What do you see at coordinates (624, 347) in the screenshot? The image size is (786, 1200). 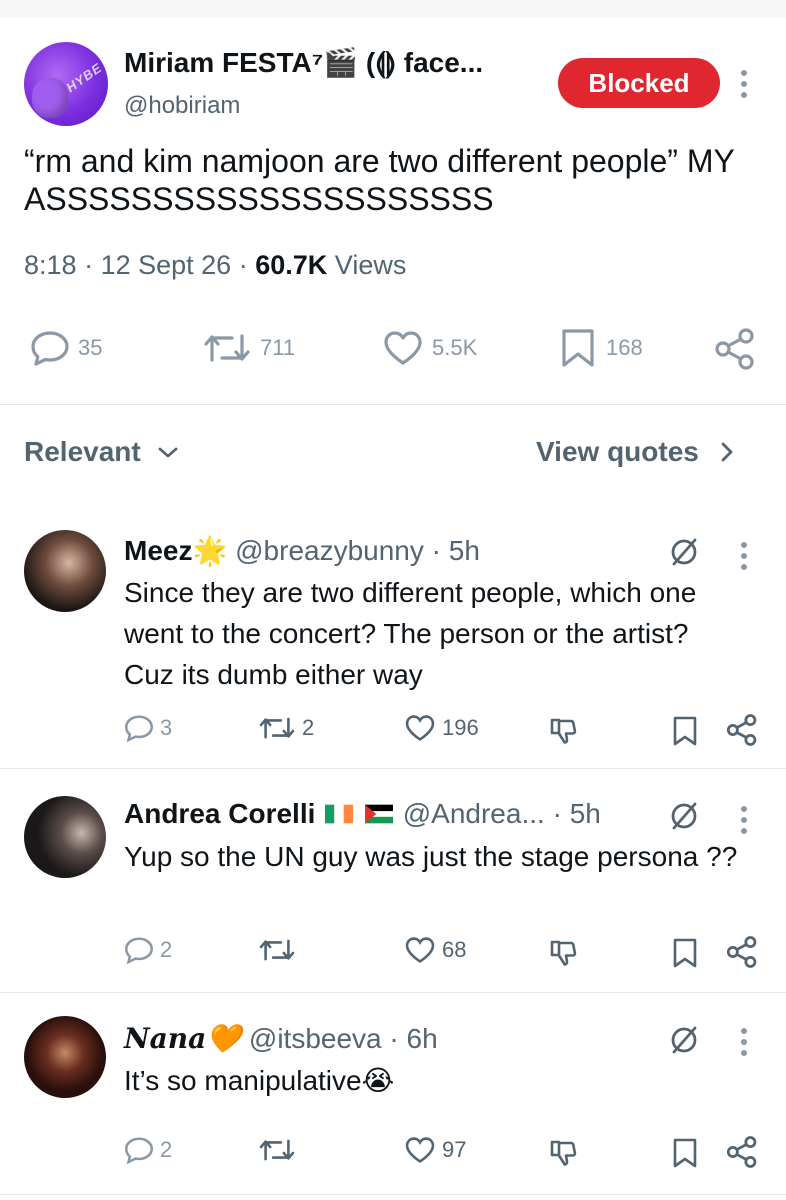 I see `bookmark-count: 168` at bounding box center [624, 347].